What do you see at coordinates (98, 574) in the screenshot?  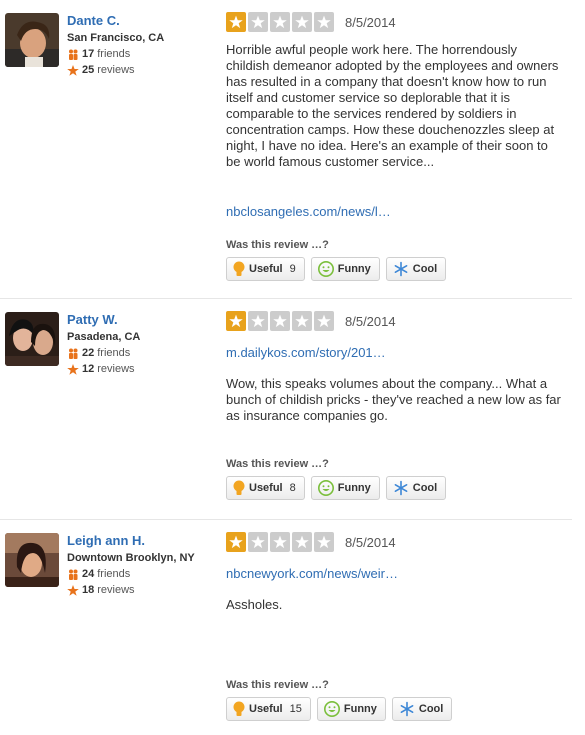 I see `friends-count: 24 friends` at bounding box center [98, 574].